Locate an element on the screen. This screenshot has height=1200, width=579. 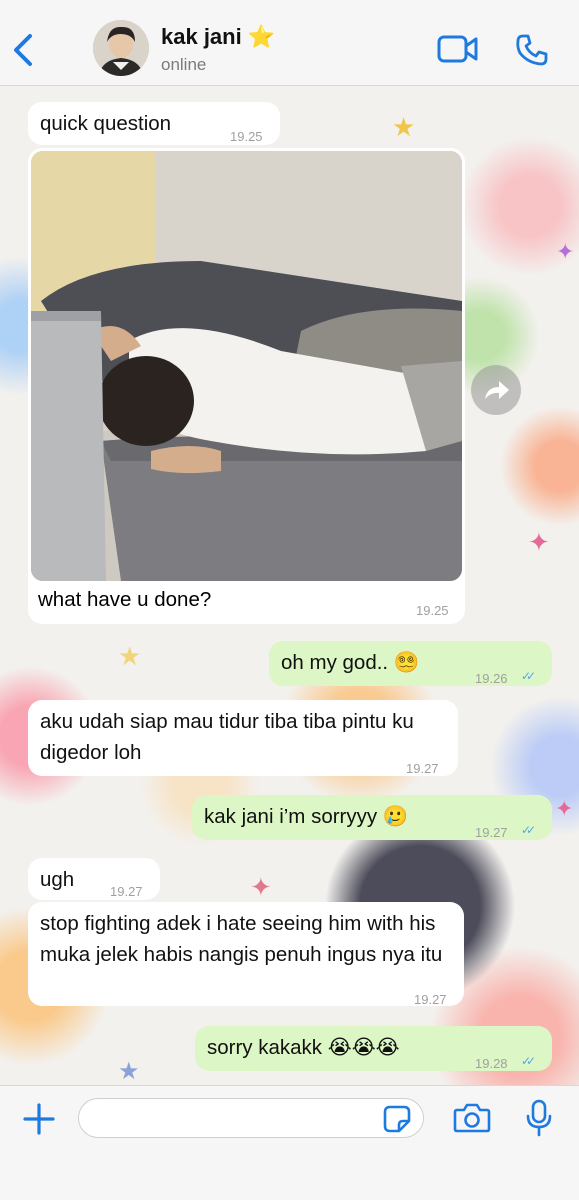
back-button is located at coordinates (24, 50).